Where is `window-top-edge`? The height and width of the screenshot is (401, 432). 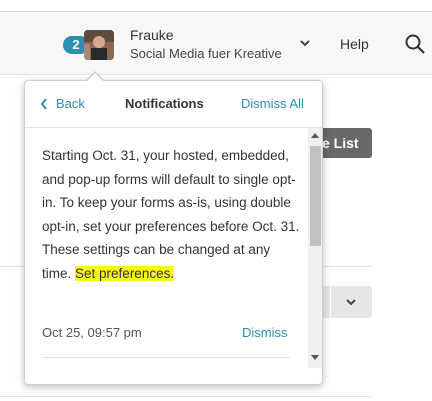
window-top-edge is located at coordinates (216, 6).